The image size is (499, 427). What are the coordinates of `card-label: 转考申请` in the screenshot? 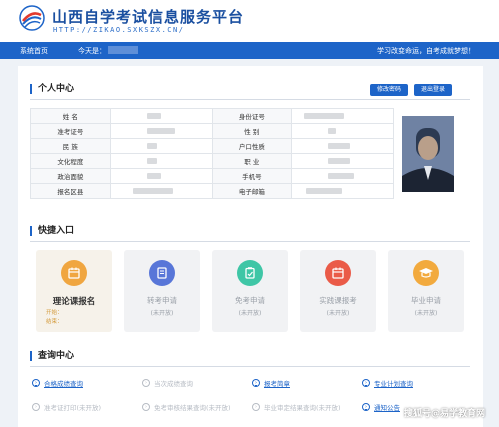 It's located at (162, 300).